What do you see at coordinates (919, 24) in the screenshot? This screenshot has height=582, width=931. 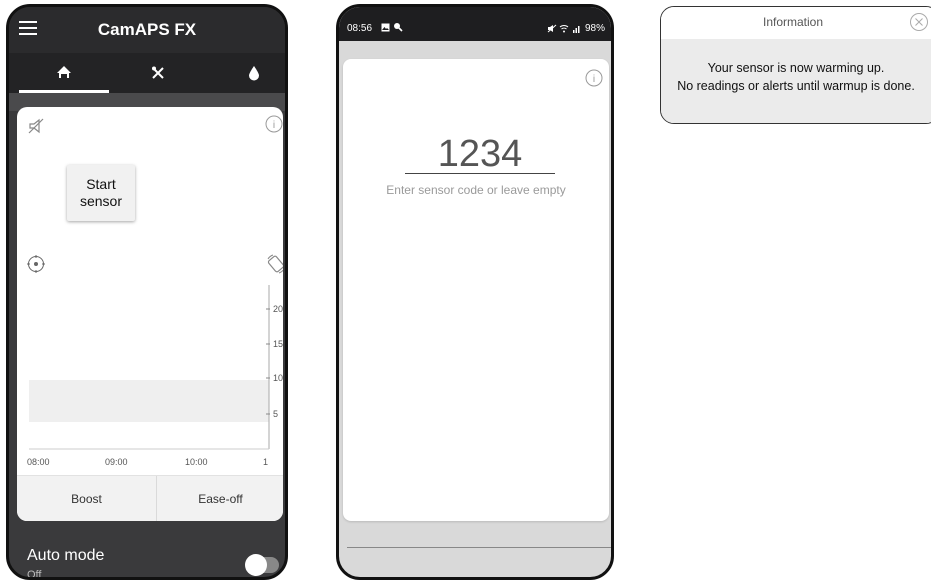 I see `close-icon` at bounding box center [919, 24].